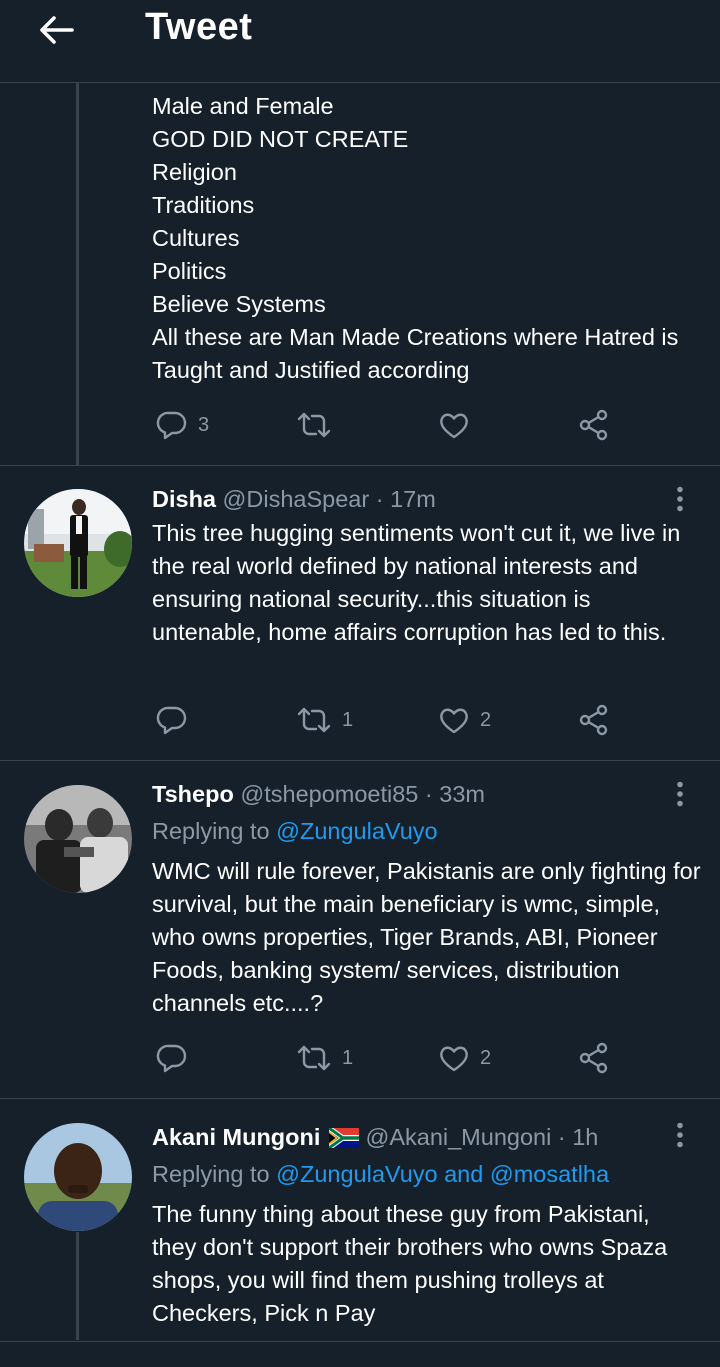  I want to click on like-button, so click(459, 425).